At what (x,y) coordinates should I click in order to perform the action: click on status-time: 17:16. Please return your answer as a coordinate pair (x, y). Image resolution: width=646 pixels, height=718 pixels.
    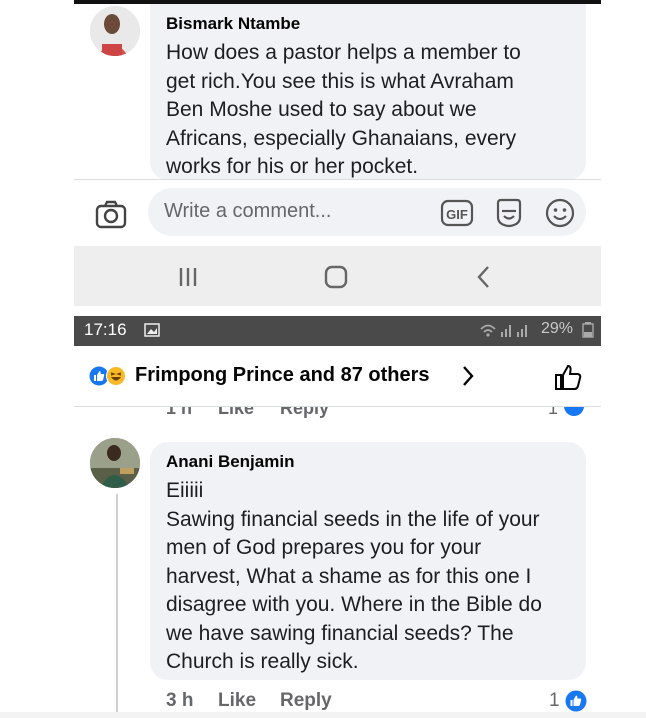
    Looking at the image, I should click on (105, 329).